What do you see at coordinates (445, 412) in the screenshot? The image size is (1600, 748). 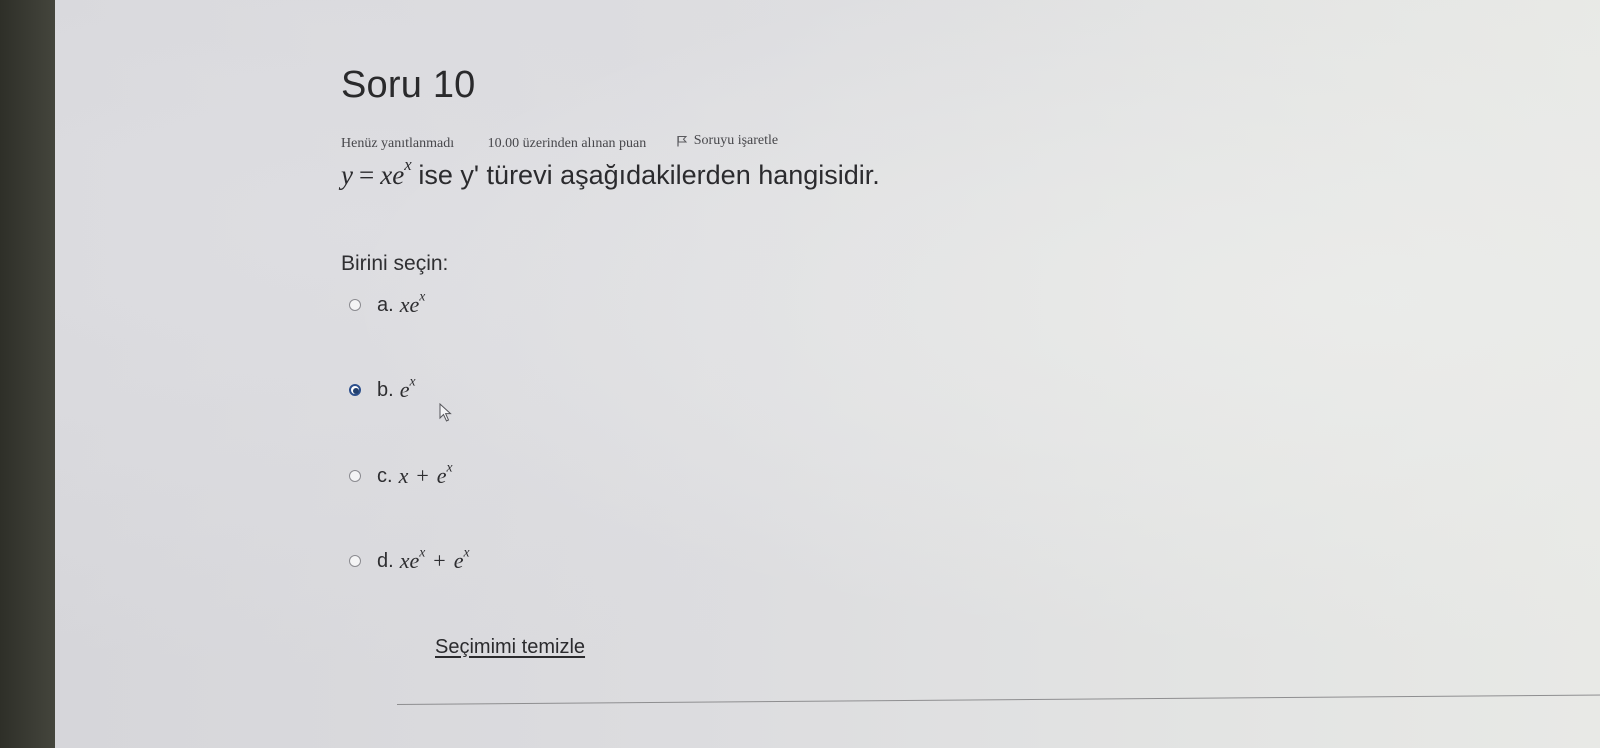 I see `mouse-pointer-icon` at bounding box center [445, 412].